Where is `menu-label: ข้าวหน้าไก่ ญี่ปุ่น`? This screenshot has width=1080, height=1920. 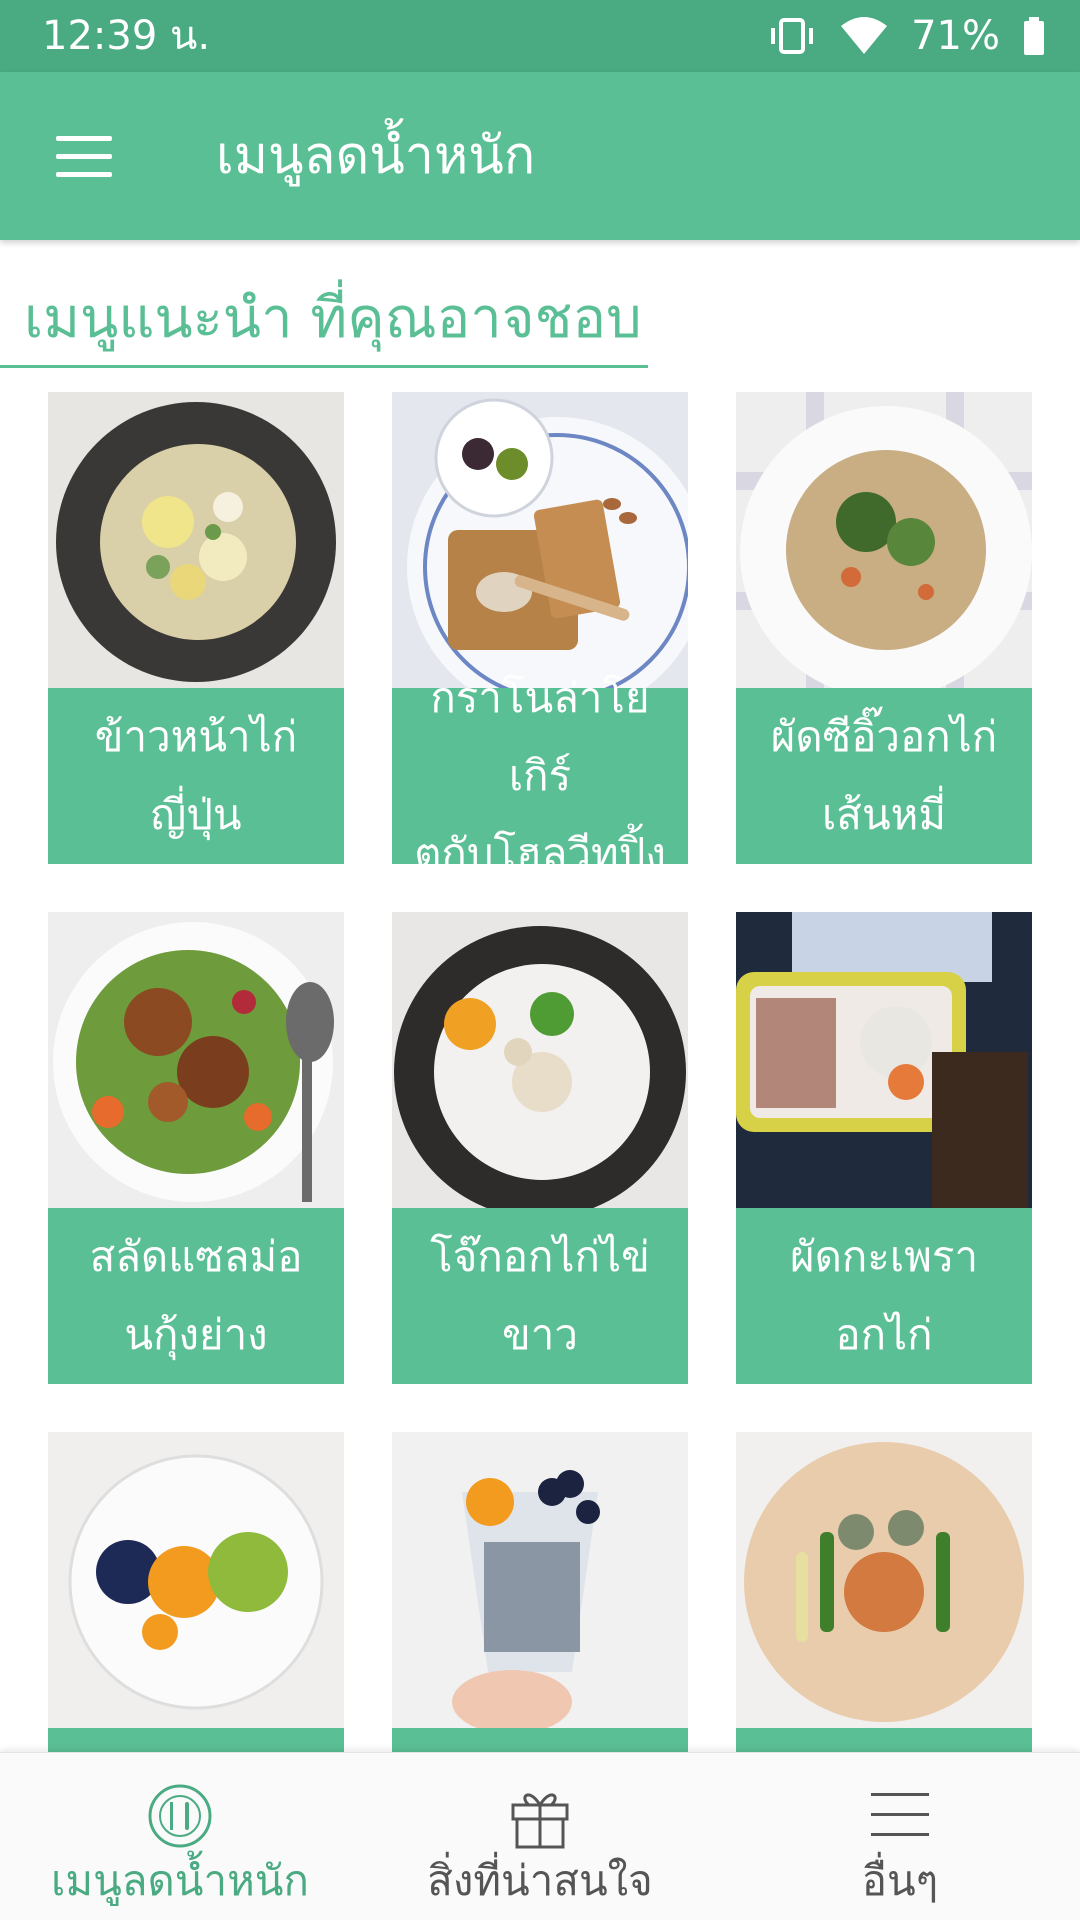 menu-label: ข้าวหน้าไก่ ญี่ปุ่น is located at coordinates (196, 776).